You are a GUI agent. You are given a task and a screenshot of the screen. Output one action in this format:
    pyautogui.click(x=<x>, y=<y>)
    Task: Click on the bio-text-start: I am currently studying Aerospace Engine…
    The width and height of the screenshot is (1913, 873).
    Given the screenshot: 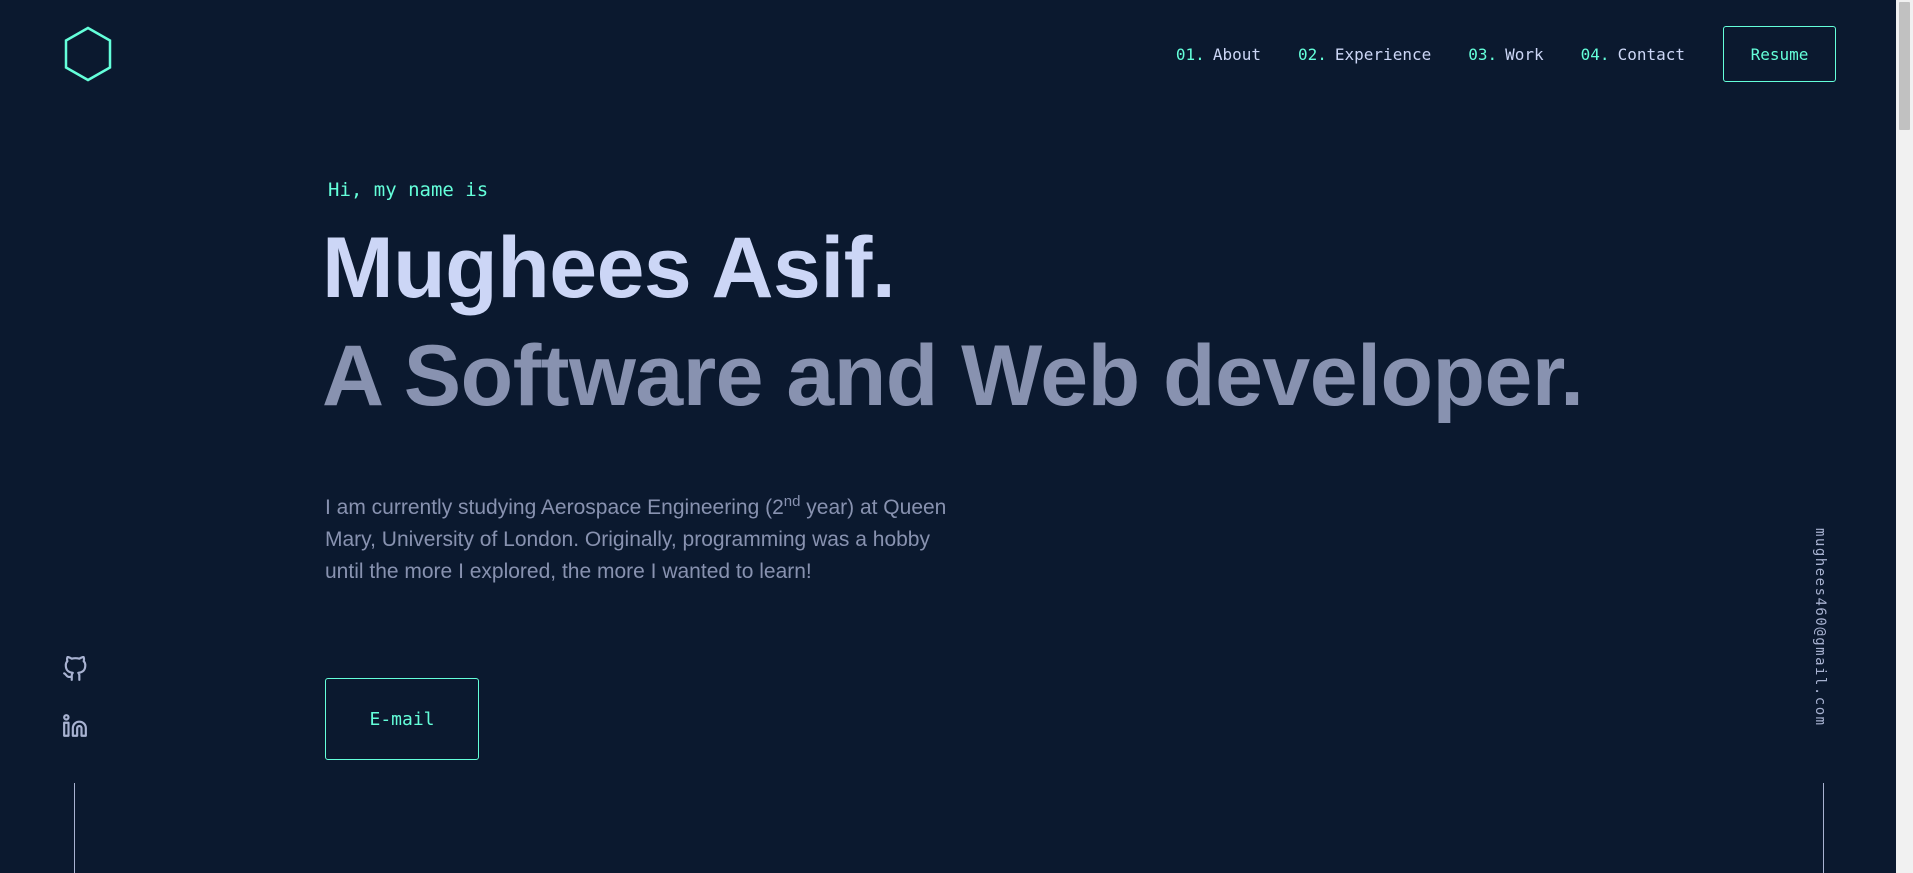 What is the action you would take?
    pyautogui.click(x=554, y=507)
    